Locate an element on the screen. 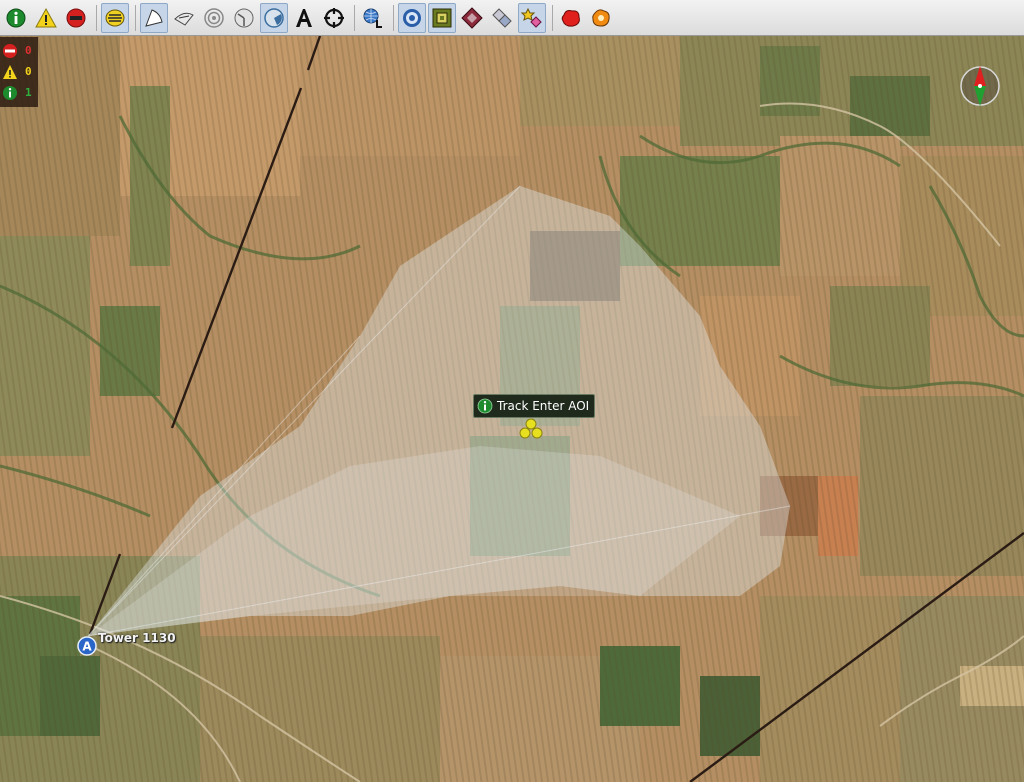 Image resolution: width=1024 pixels, height=782 pixels. alert-counters-panel: 0 0 1 is located at coordinates (19, 72).